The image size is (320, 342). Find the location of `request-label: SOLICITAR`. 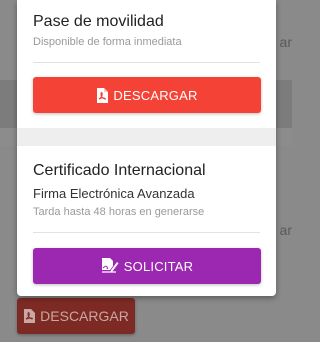

request-label: SOLICITAR is located at coordinates (158, 266).